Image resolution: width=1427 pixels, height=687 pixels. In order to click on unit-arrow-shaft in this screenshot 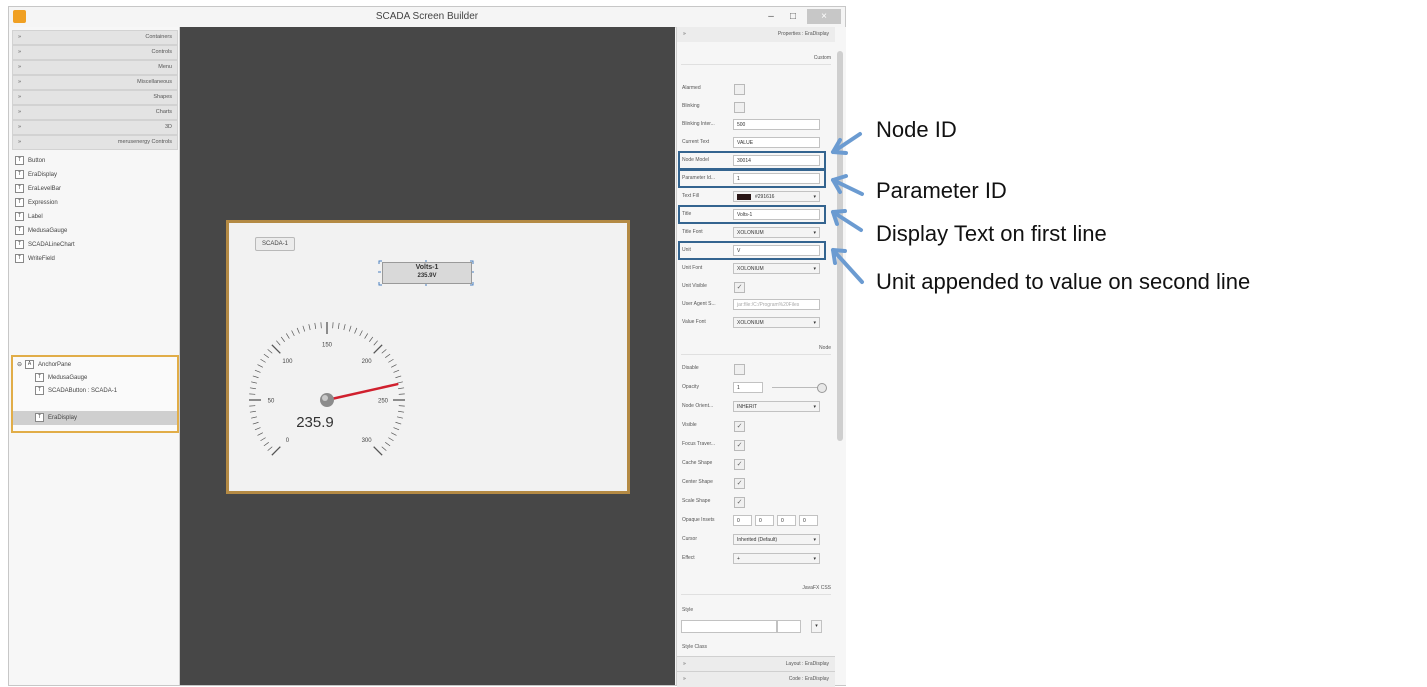, I will do `click(847, 266)`.